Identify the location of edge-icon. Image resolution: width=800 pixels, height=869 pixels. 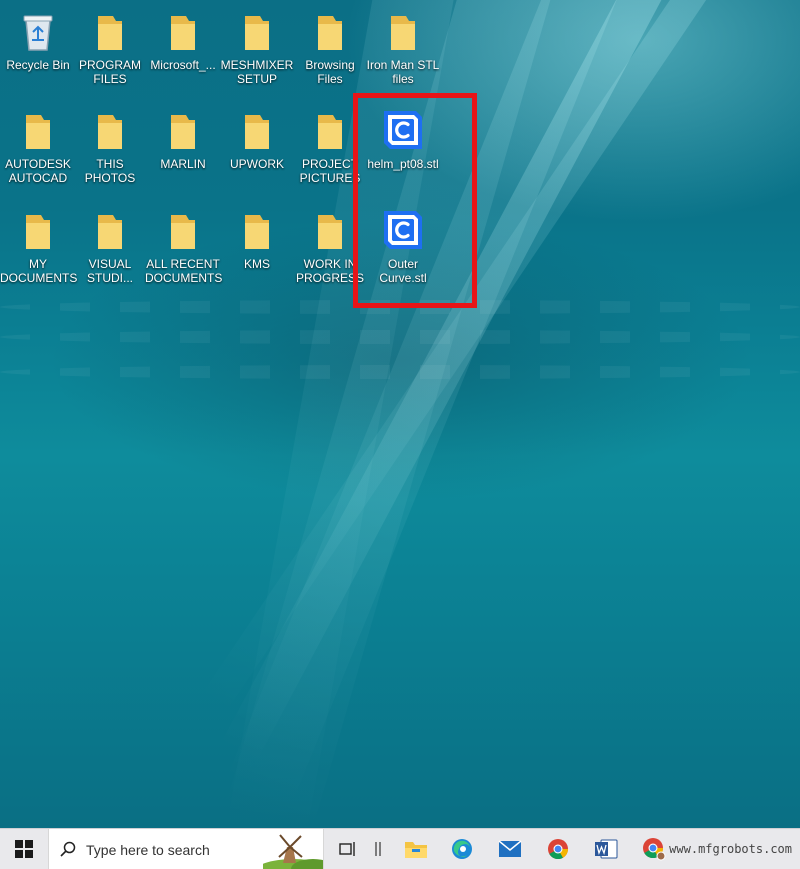
(462, 849).